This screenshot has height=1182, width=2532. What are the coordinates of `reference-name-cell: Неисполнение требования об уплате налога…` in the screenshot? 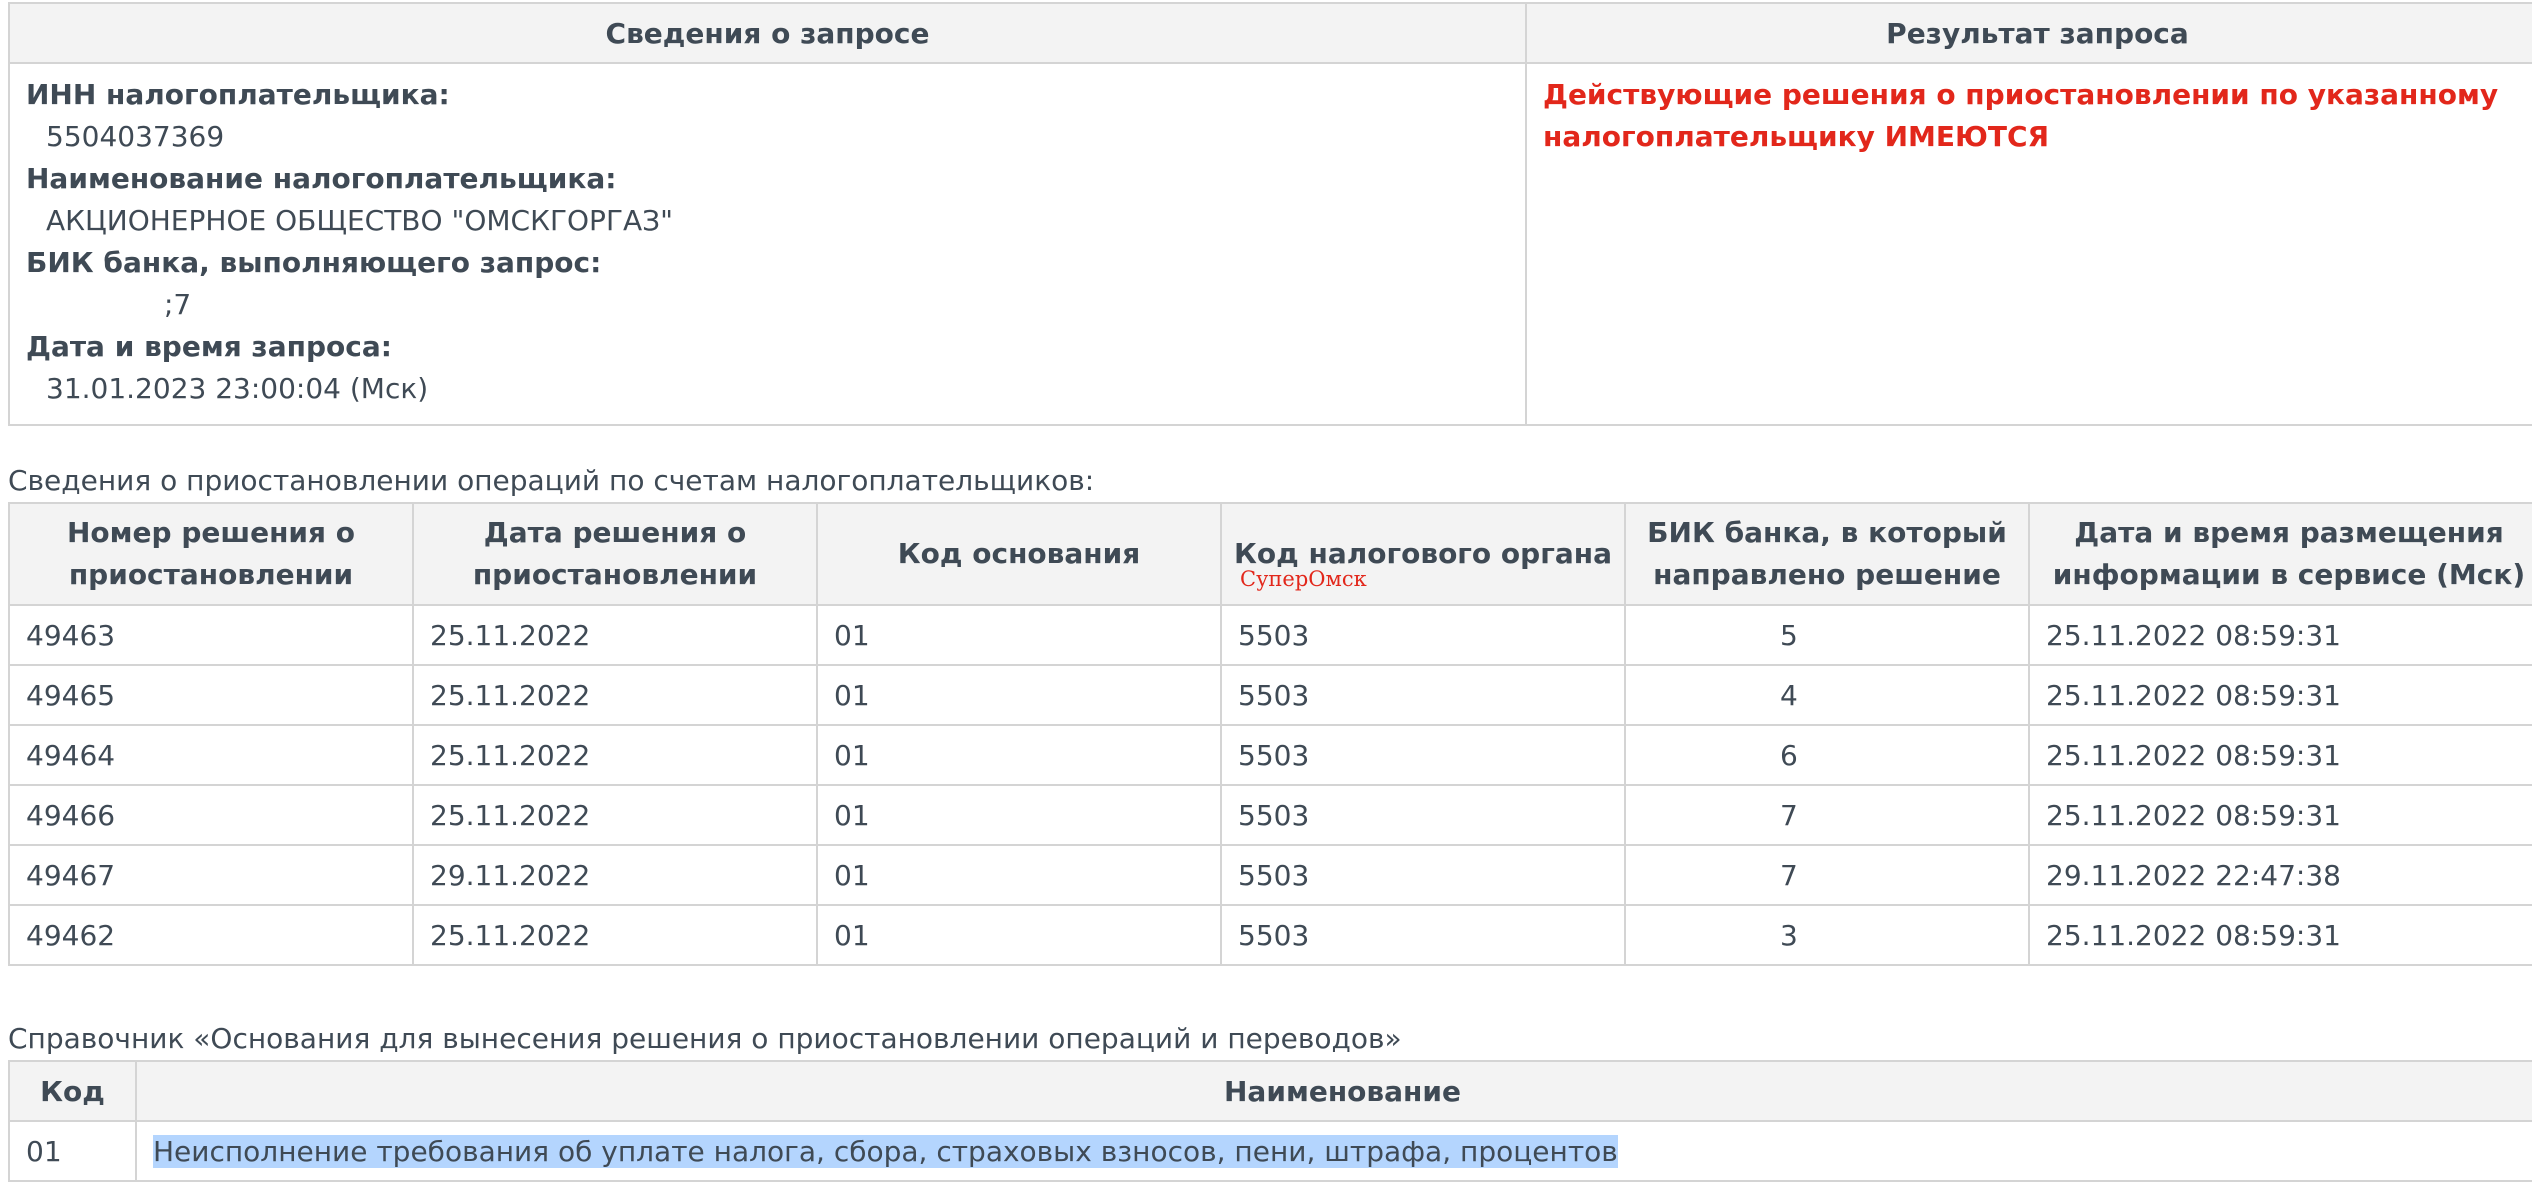 It's located at (1333, 1151).